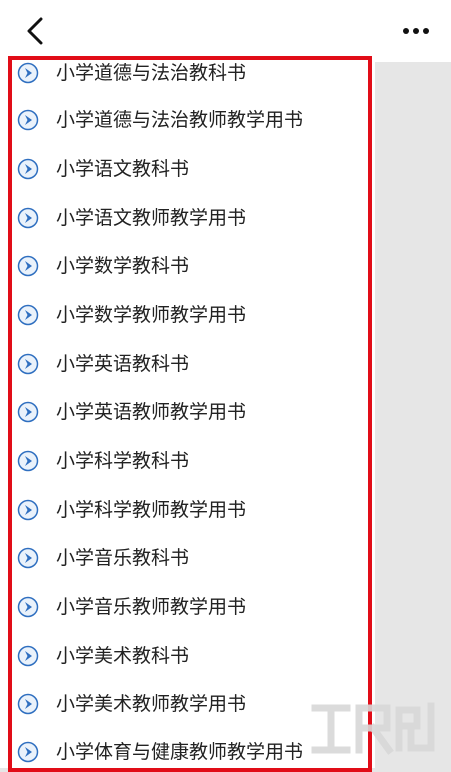 The image size is (451, 772). I want to click on more-button, so click(416, 31).